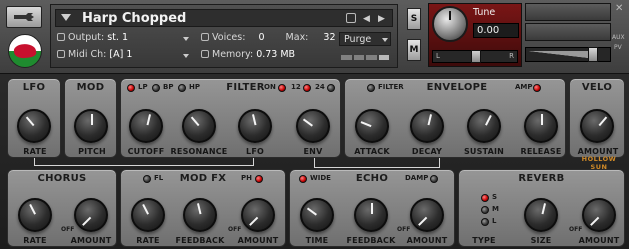 The width and height of the screenshot is (629, 249). I want to click on modfx-amount-knob, so click(258, 215).